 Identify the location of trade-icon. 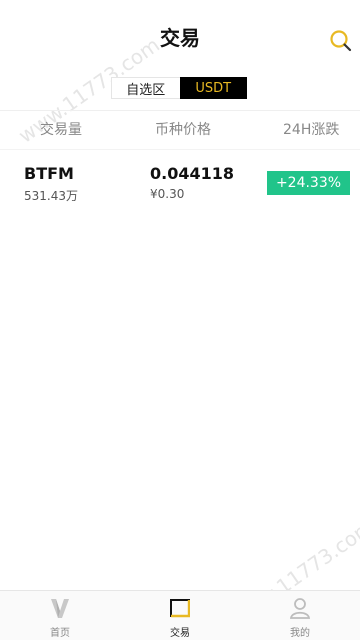
(180, 608).